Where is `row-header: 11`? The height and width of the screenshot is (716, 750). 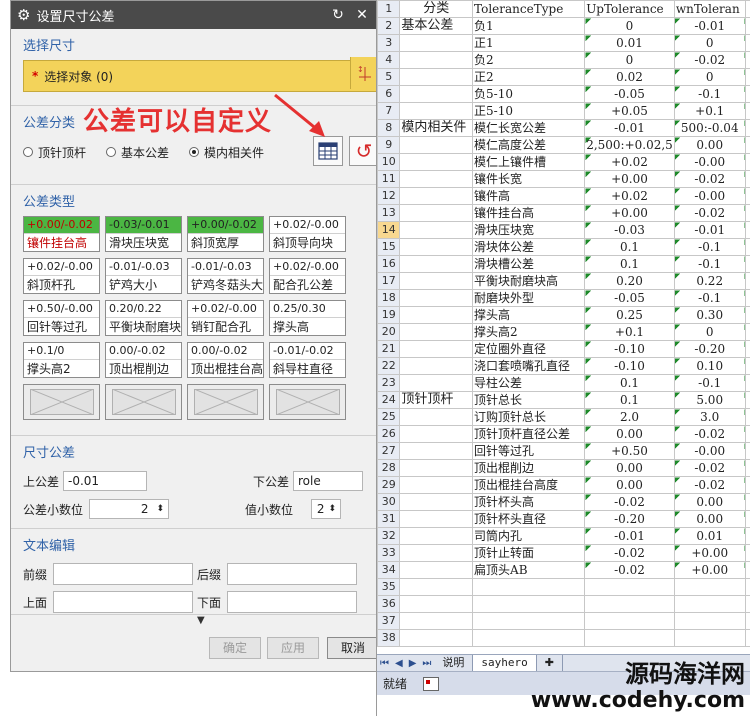 row-header: 11 is located at coordinates (389, 179).